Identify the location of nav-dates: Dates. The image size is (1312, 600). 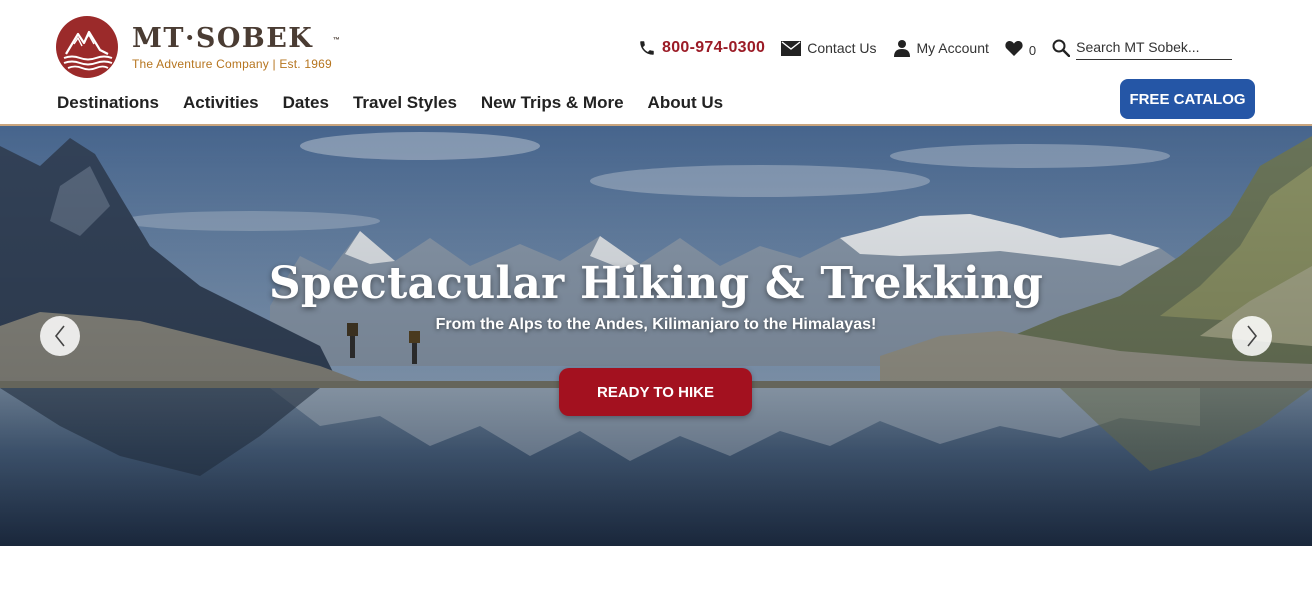
(306, 103).